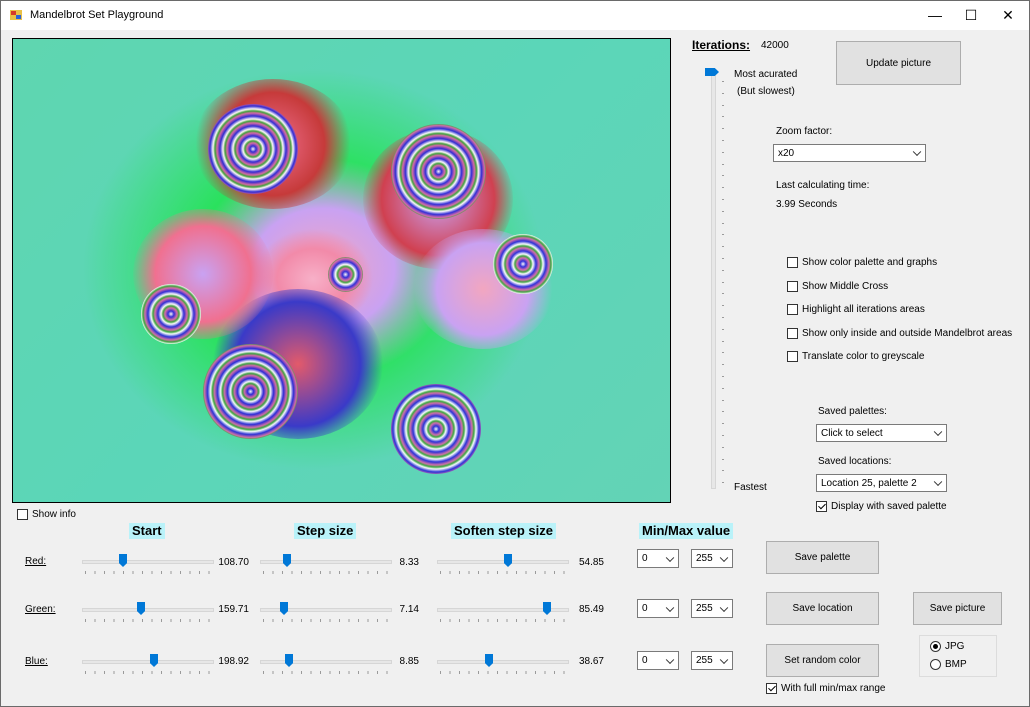 The image size is (1030, 707). I want to click on zoom-factor-select: x20, so click(849, 153).